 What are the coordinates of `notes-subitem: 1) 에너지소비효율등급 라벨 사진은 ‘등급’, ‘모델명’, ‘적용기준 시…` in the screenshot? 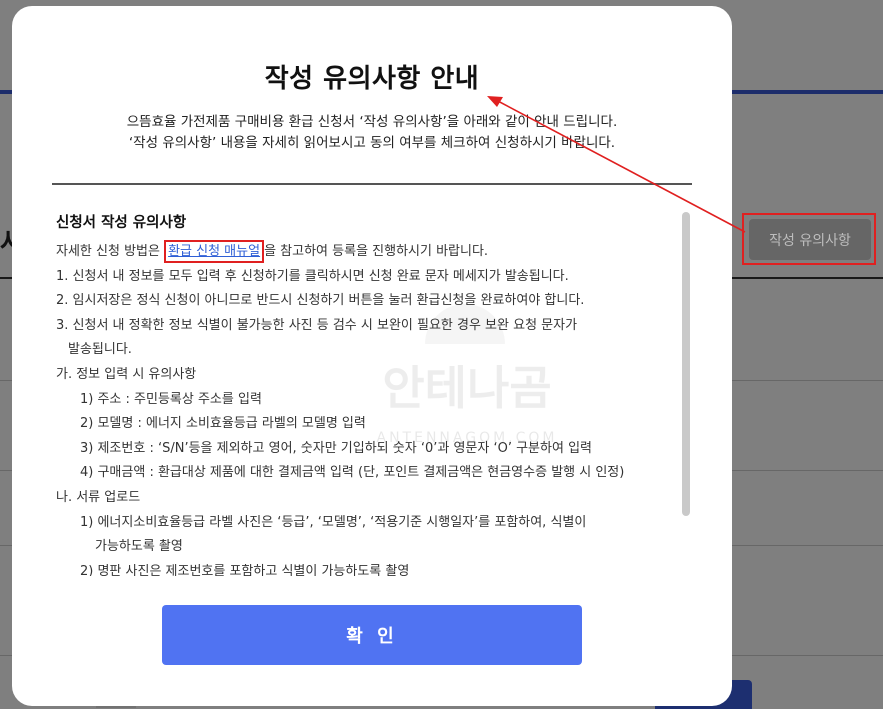 It's located at (333, 522).